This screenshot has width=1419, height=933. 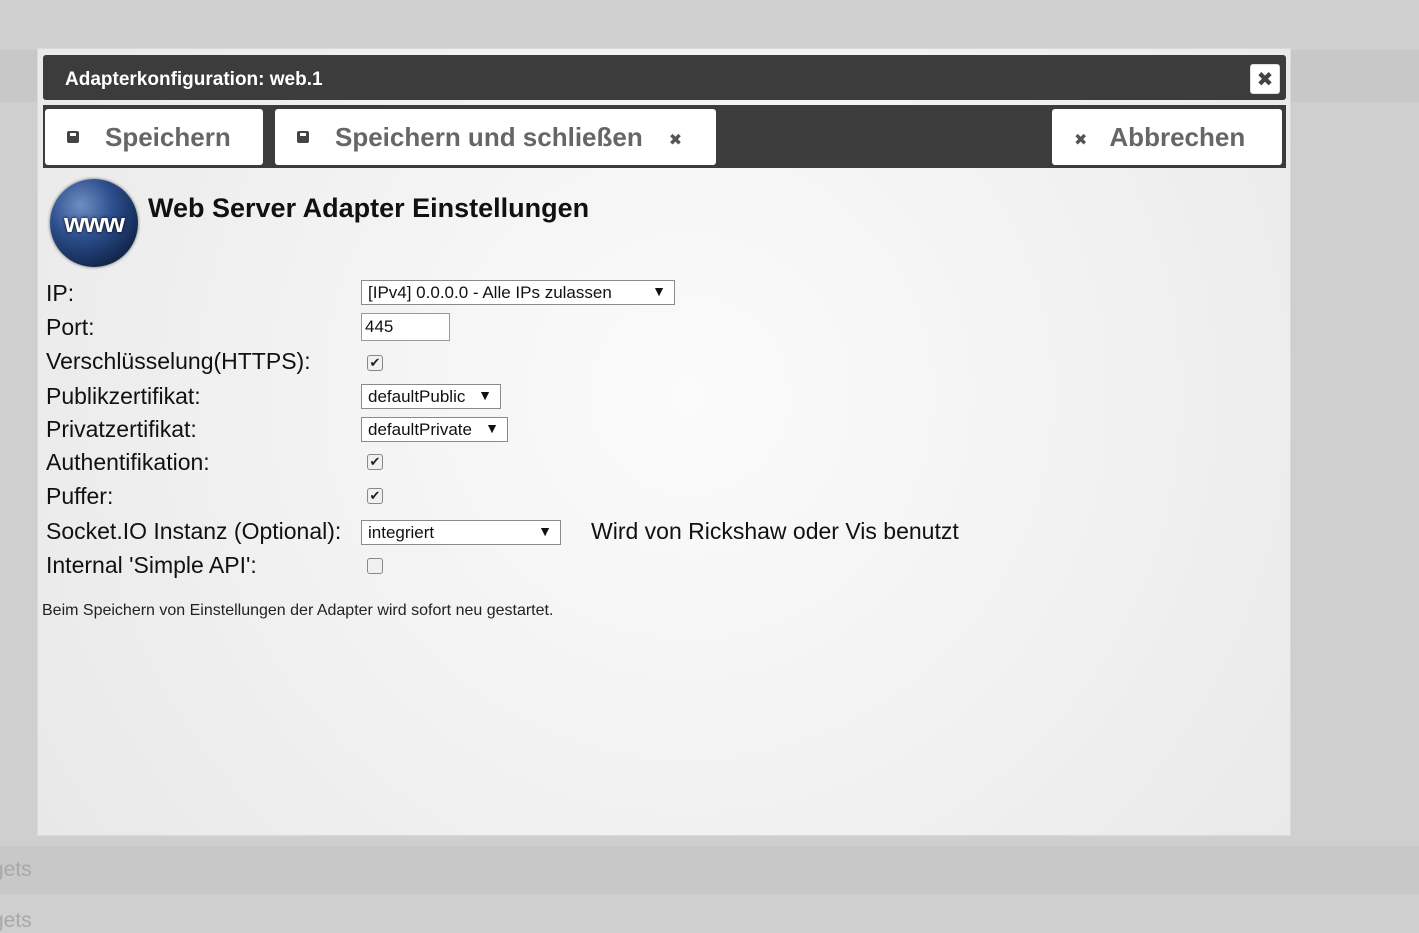 What do you see at coordinates (646, 364) in the screenshot?
I see `form-row-https: Verschlüsselung(HTTPS): ✔` at bounding box center [646, 364].